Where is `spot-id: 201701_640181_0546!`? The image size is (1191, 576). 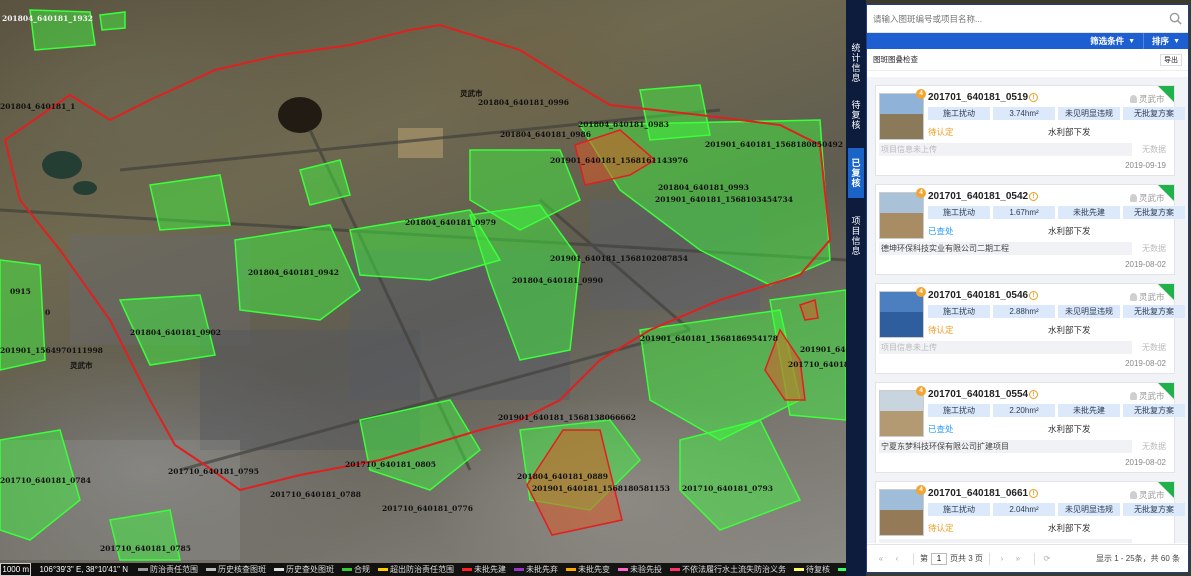
spot-id: 201701_640181_0546! is located at coordinates (983, 295).